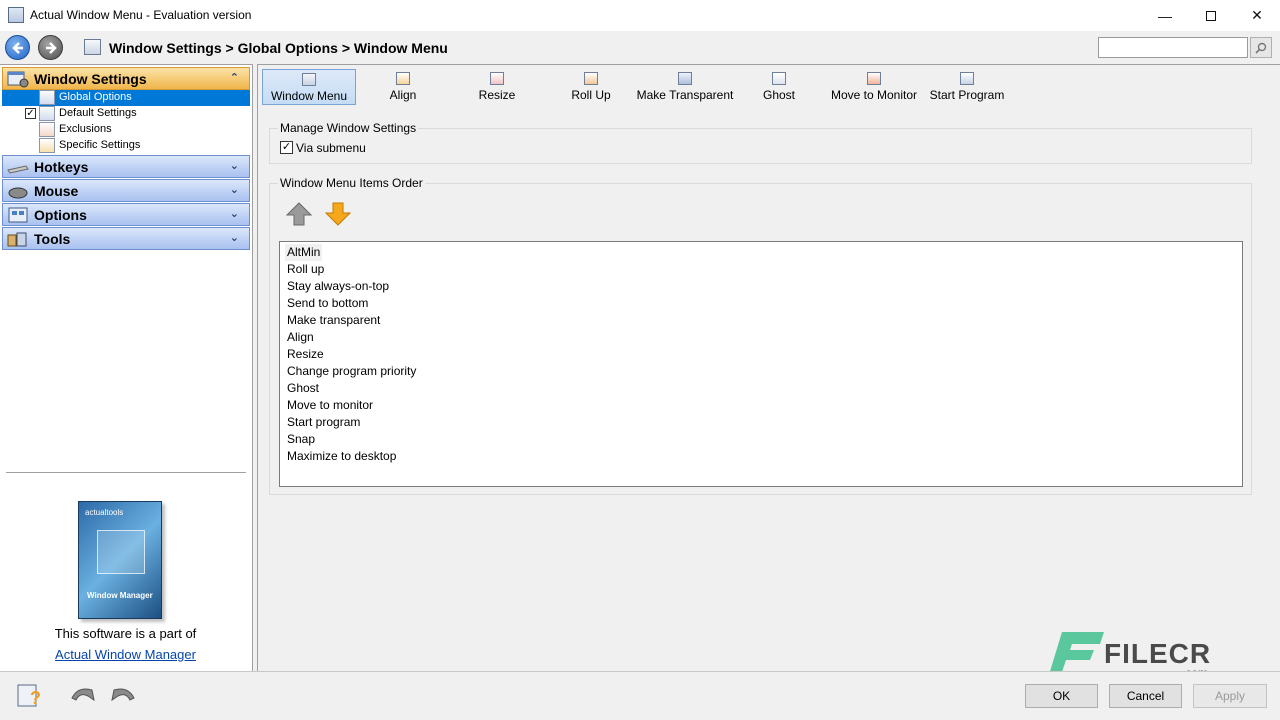  Describe the element at coordinates (61, 167) in the screenshot. I see `sidebar-group-label: Hotkeys` at that location.